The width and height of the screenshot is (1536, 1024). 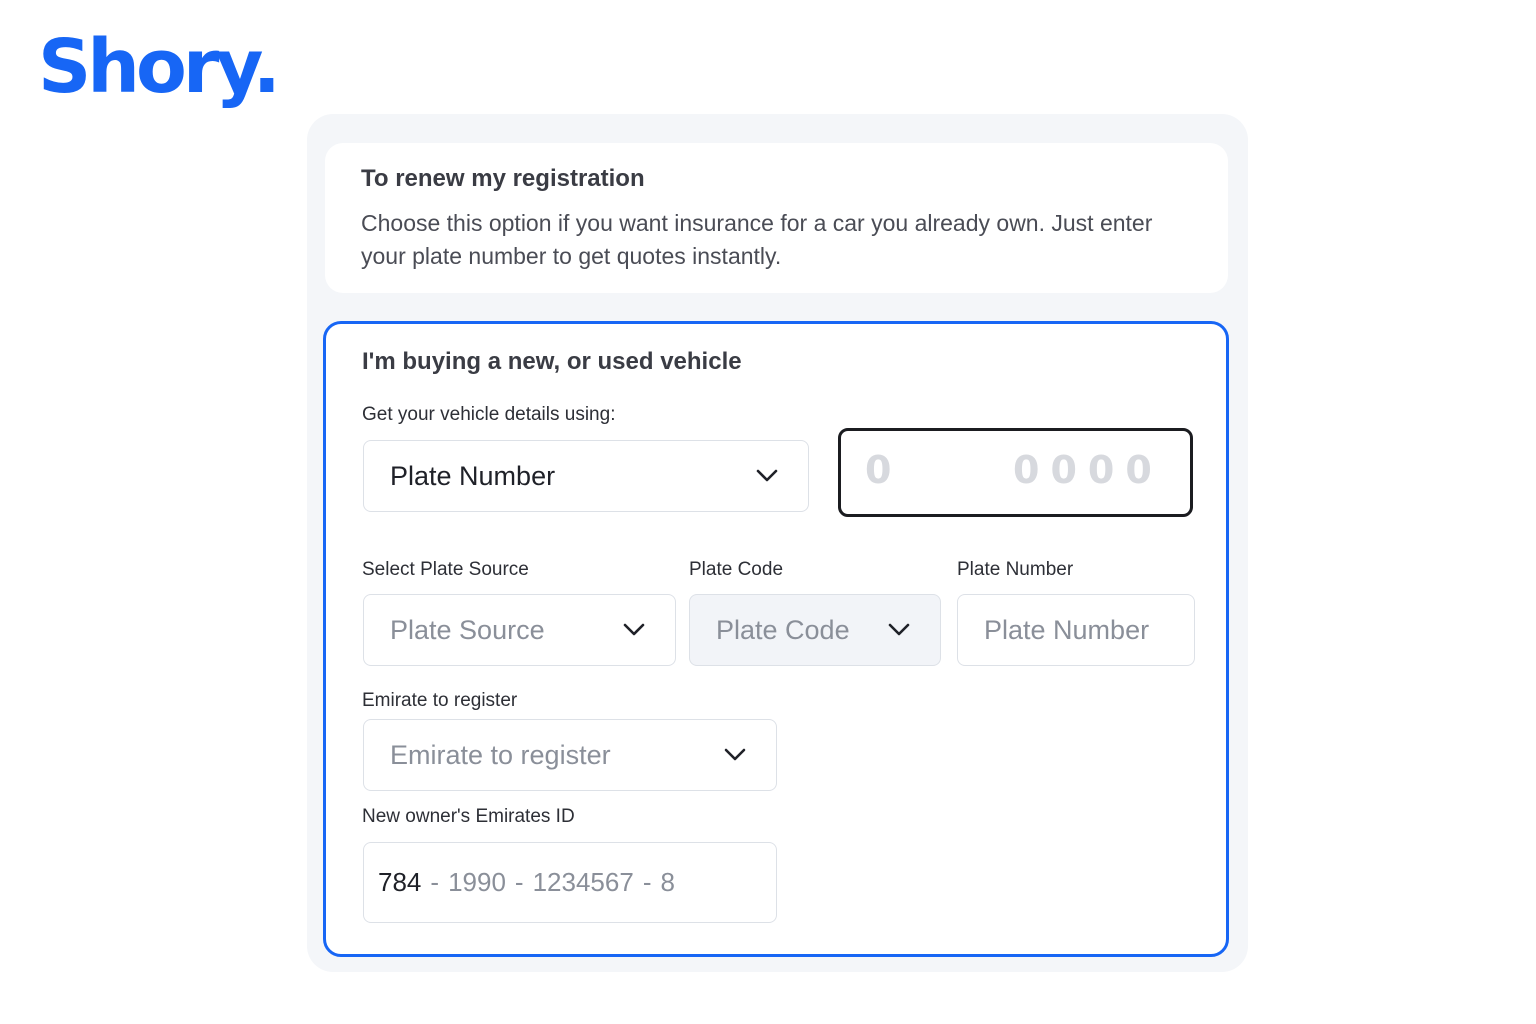 What do you see at coordinates (552, 361) in the screenshot?
I see `buy-option-title: I'm buying a new, or used vehicle` at bounding box center [552, 361].